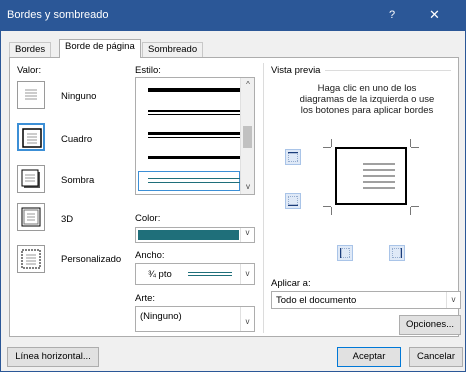 Image resolution: width=466 pixels, height=372 pixels. I want to click on title-bar: Bordes y sombreado ? ✕, so click(233, 16).